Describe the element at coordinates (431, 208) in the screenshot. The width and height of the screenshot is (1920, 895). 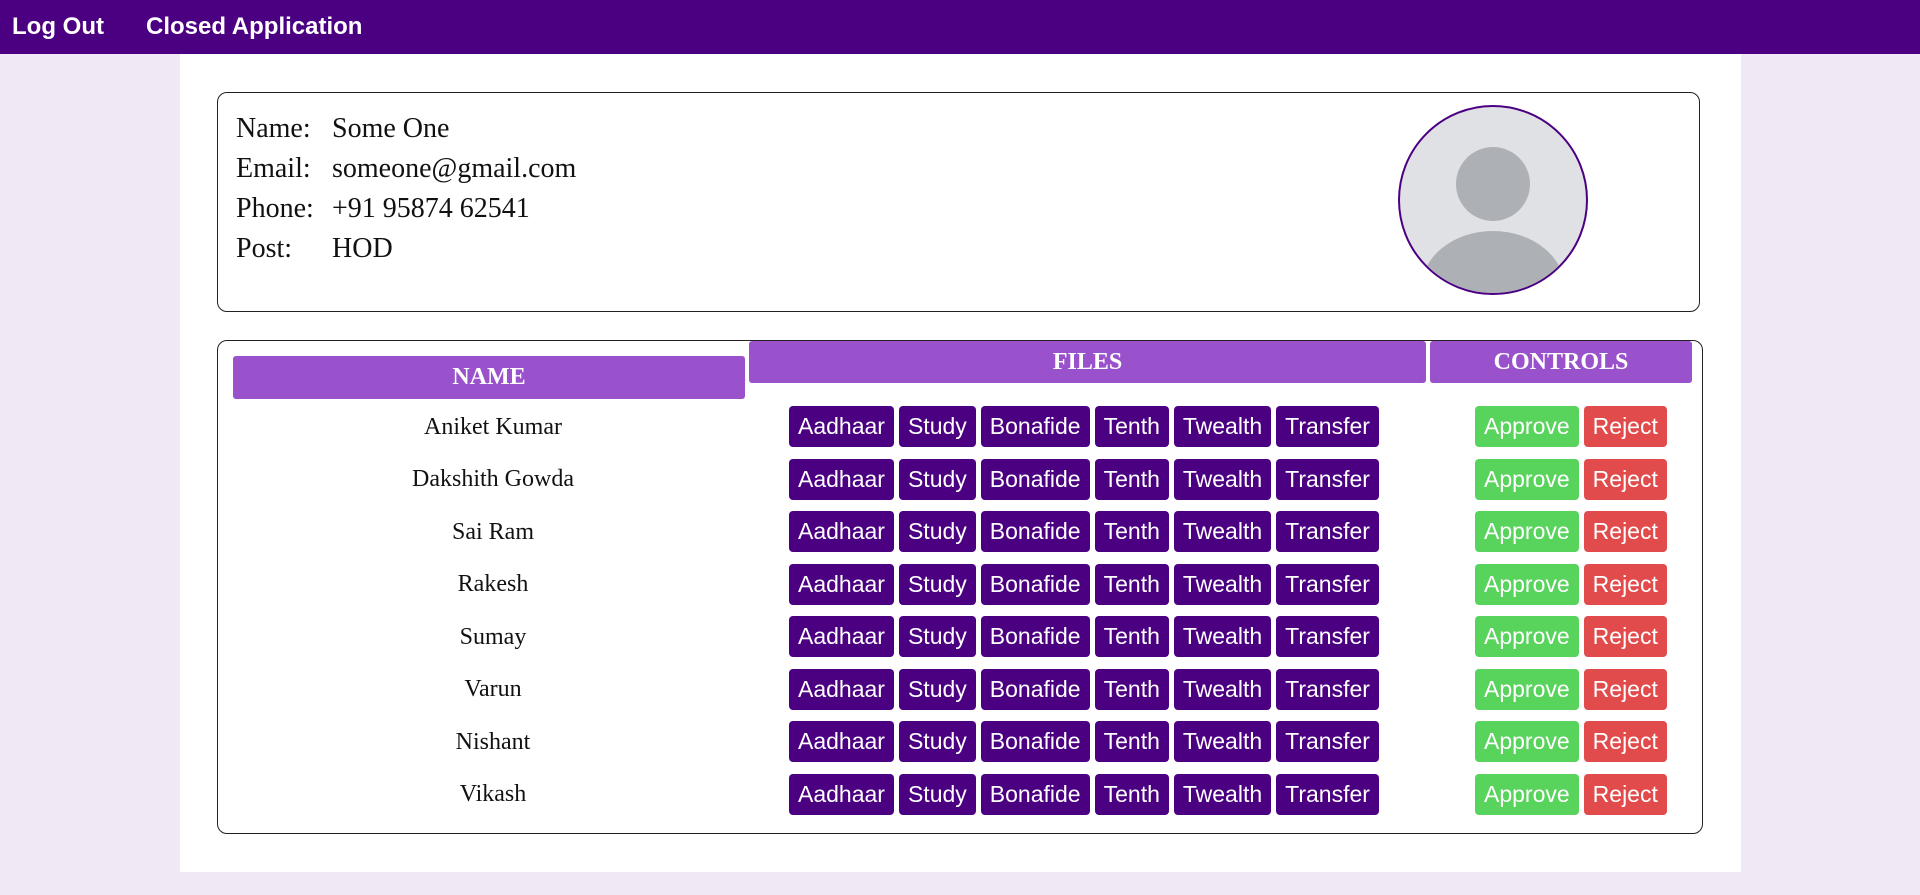
I see `phone-value: +91 95874 62541` at that location.